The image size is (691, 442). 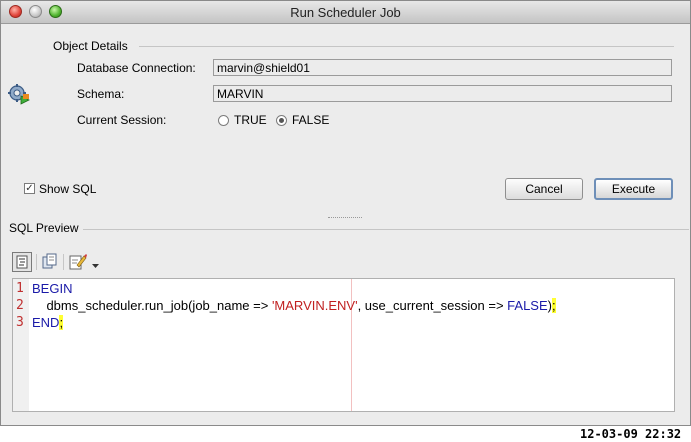 I want to click on object-details-divider, so click(x=406, y=46).